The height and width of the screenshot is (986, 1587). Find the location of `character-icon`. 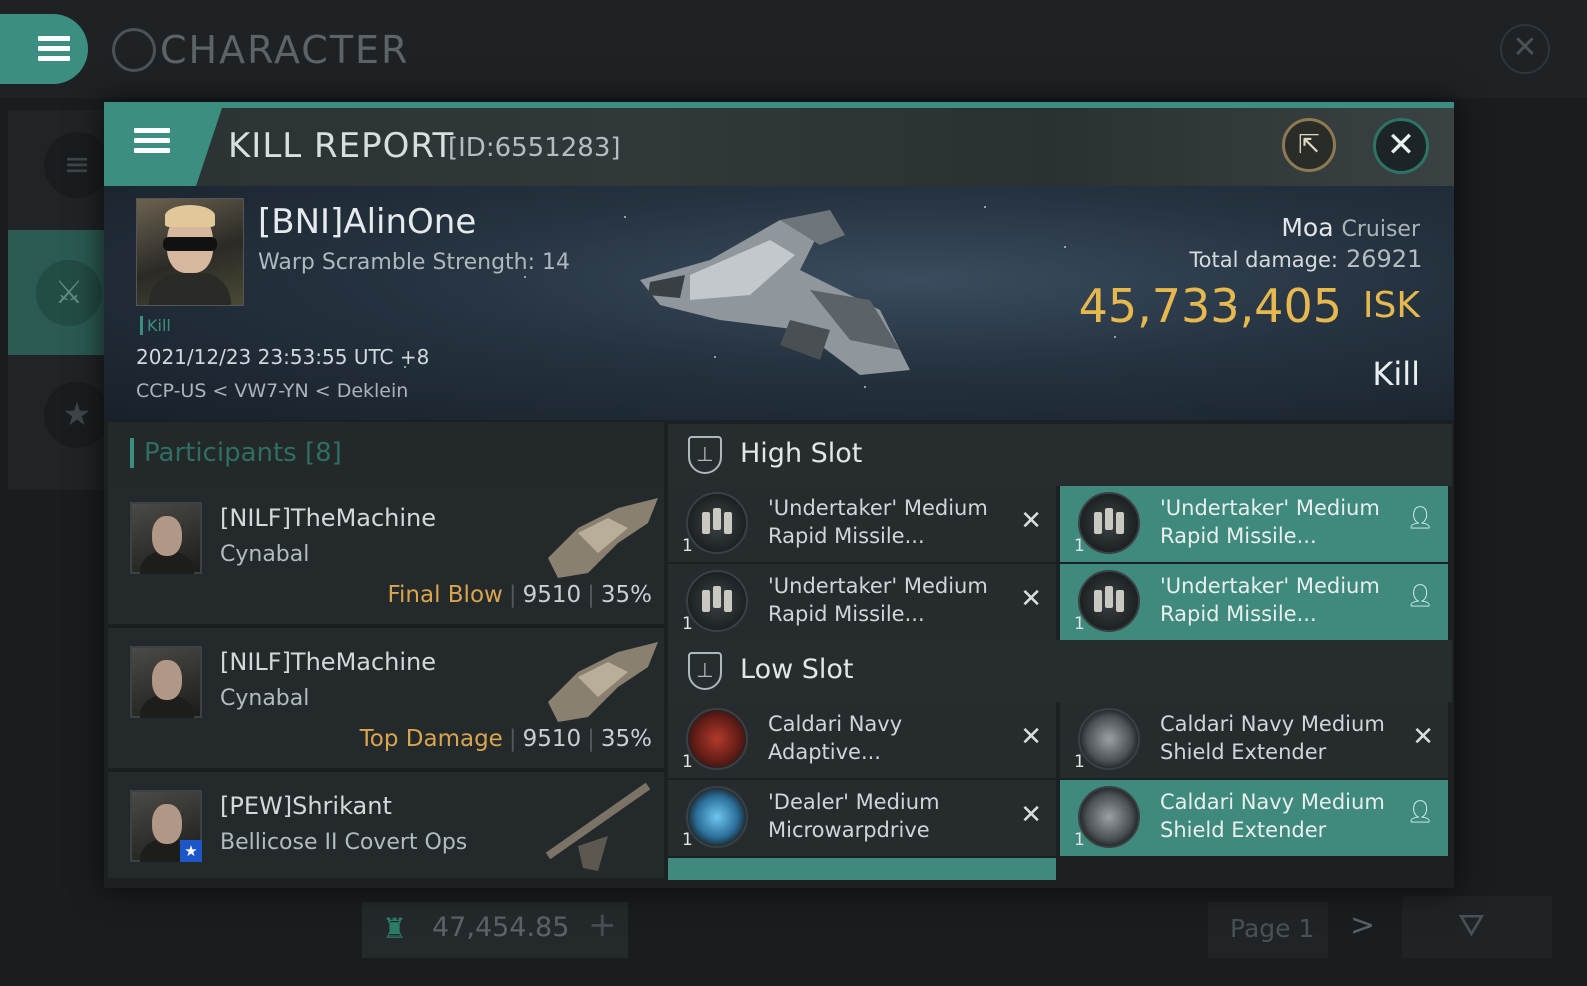

character-icon is located at coordinates (134, 50).